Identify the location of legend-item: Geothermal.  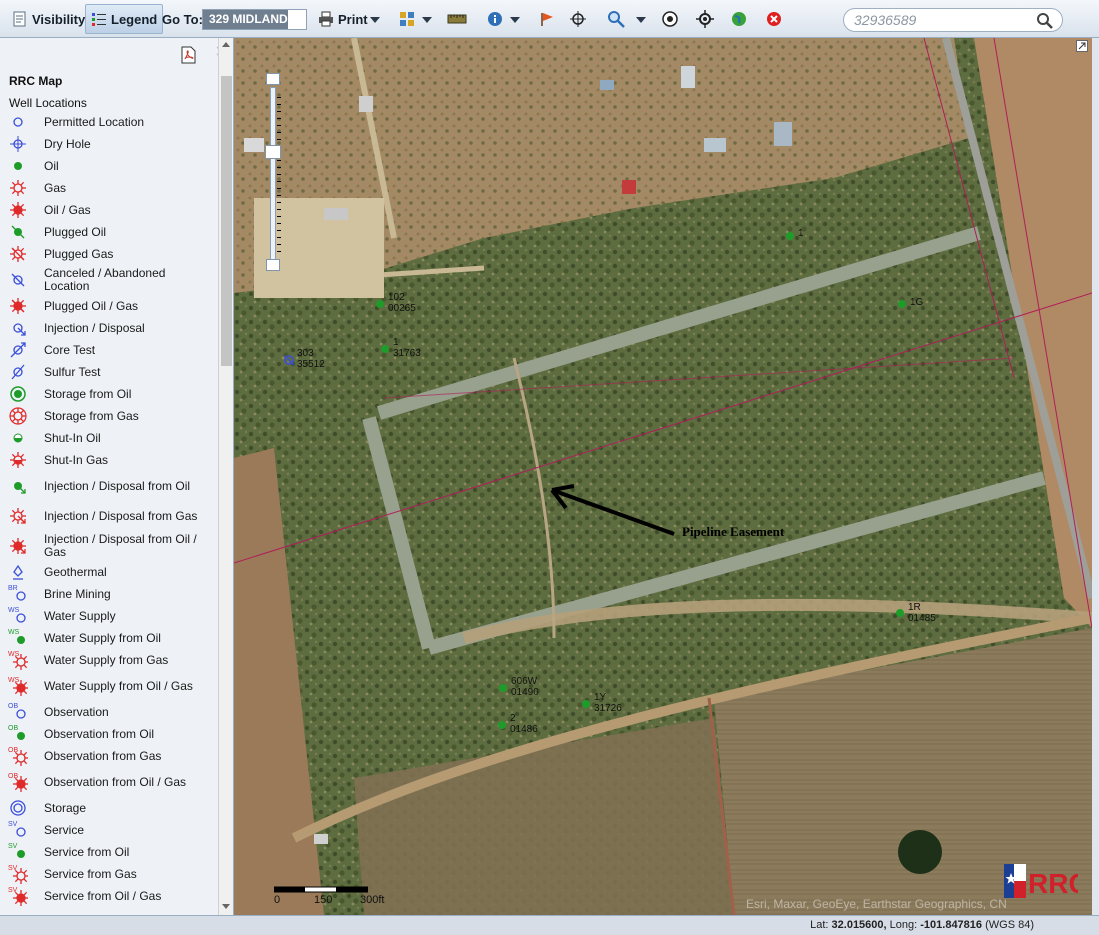
(109, 572).